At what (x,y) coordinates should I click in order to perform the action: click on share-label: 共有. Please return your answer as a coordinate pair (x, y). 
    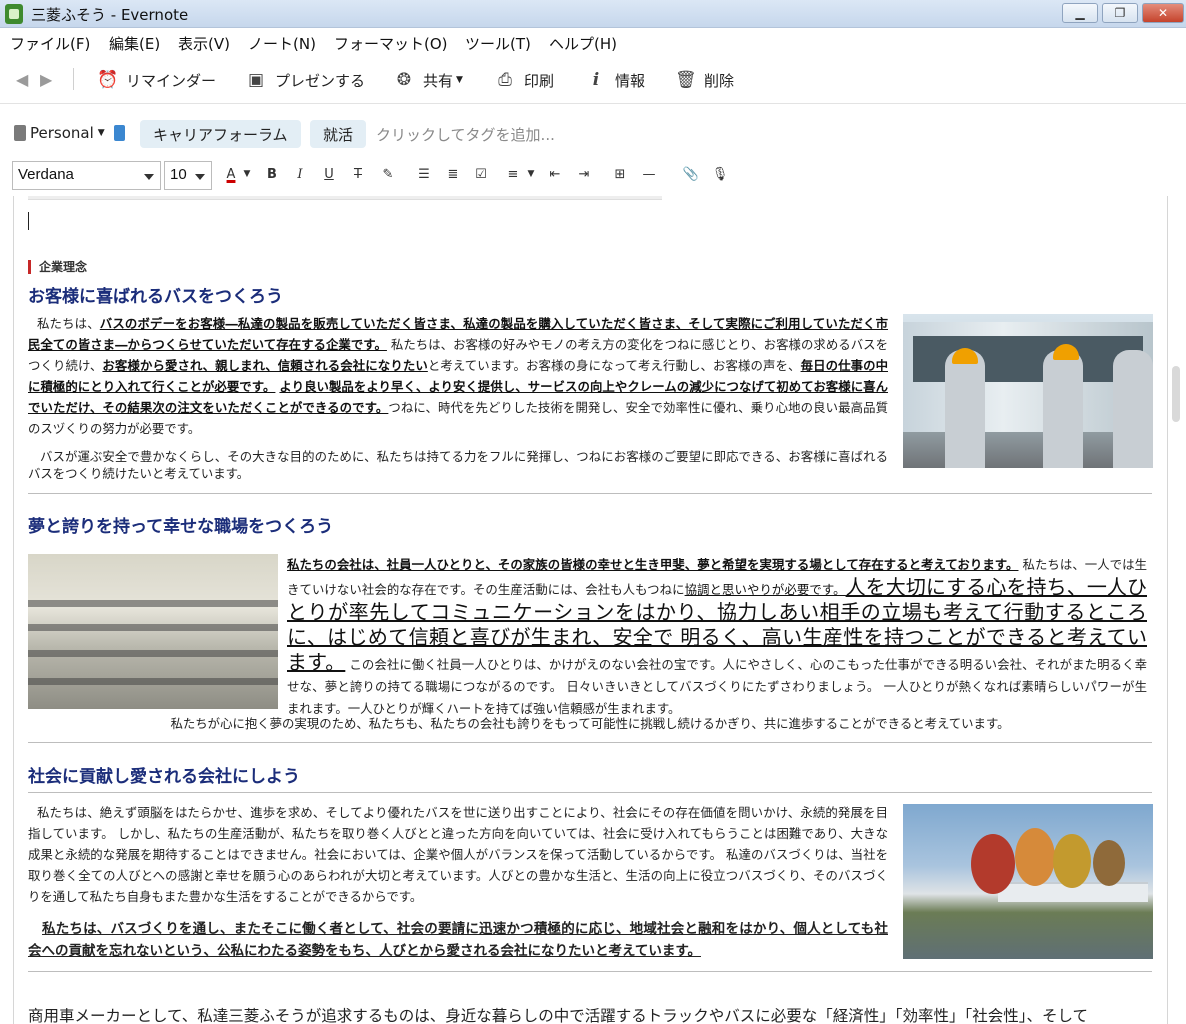
    Looking at the image, I should click on (438, 80).